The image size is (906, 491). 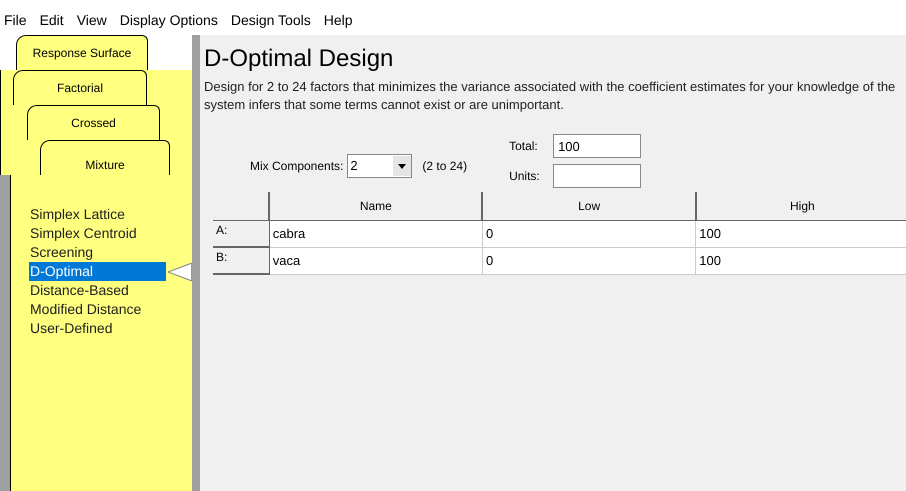 What do you see at coordinates (98, 309) in the screenshot?
I see `design-item: Modified Distance` at bounding box center [98, 309].